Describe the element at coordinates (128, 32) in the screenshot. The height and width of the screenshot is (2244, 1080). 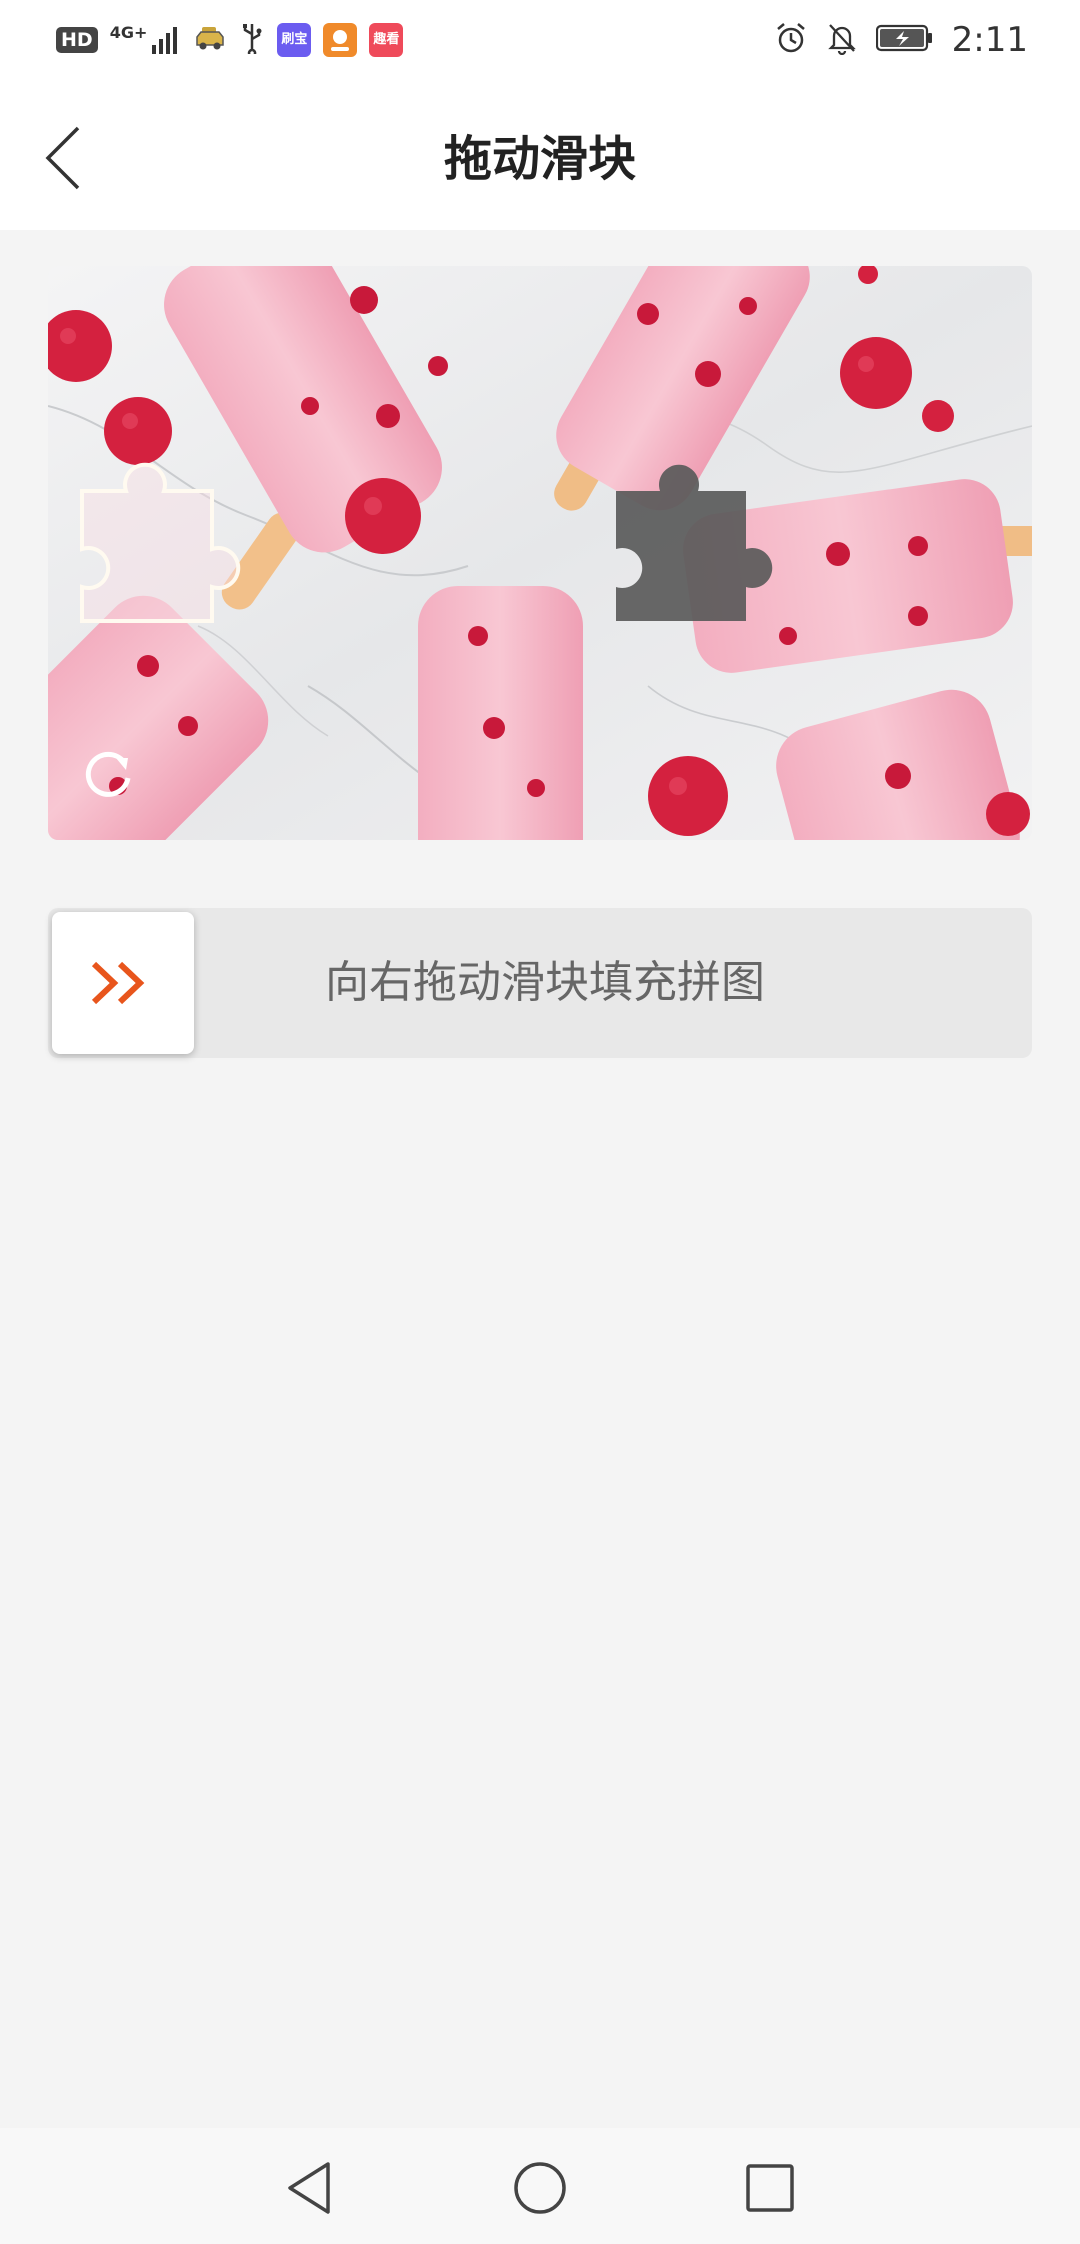
I see `network-type: 4G+` at that location.